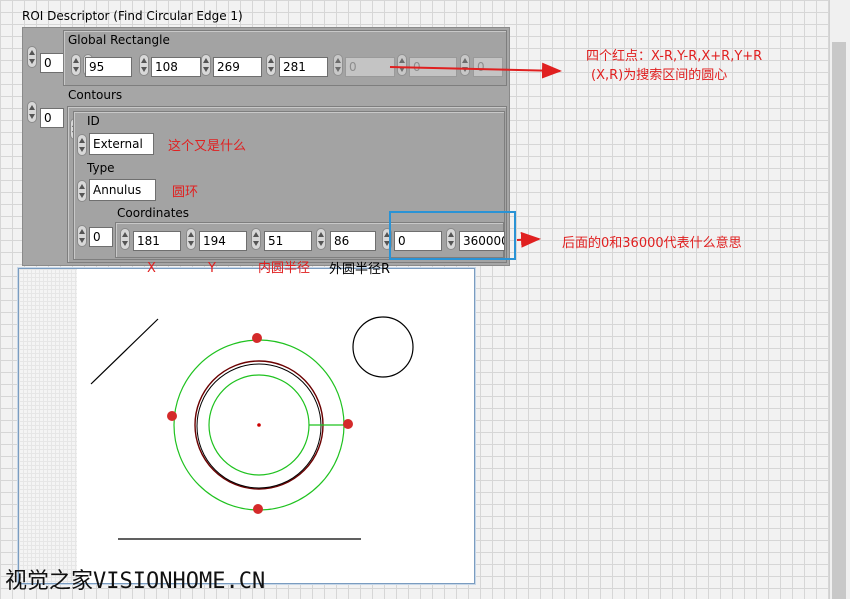  Describe the element at coordinates (185, 192) in the screenshot. I see `annotation-annulus: 圆环` at that location.